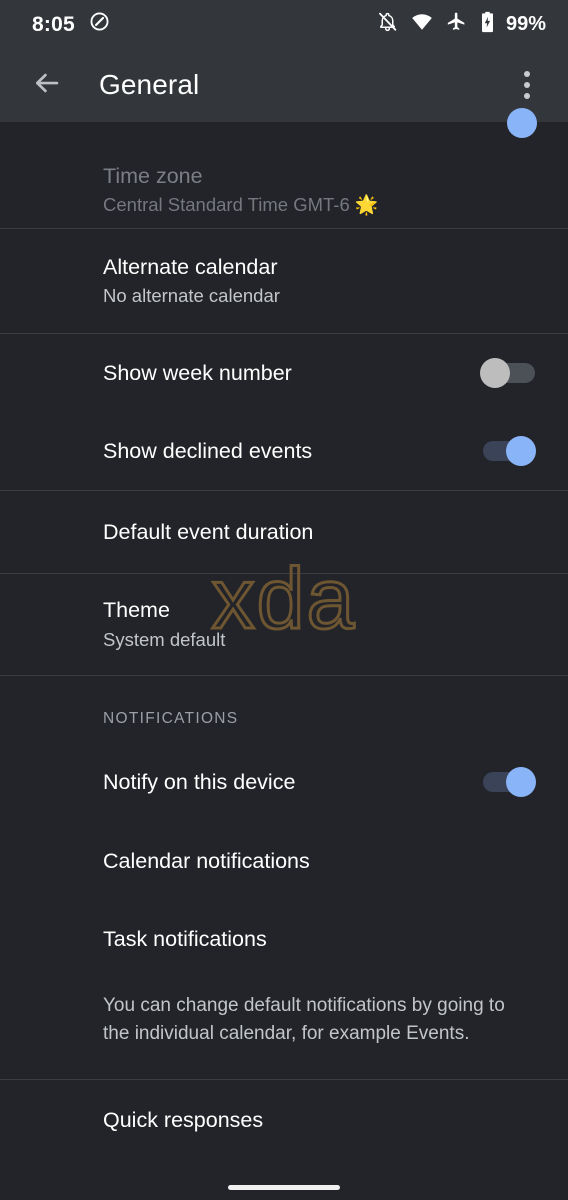  I want to click on toggle-show-week-number, so click(509, 373).